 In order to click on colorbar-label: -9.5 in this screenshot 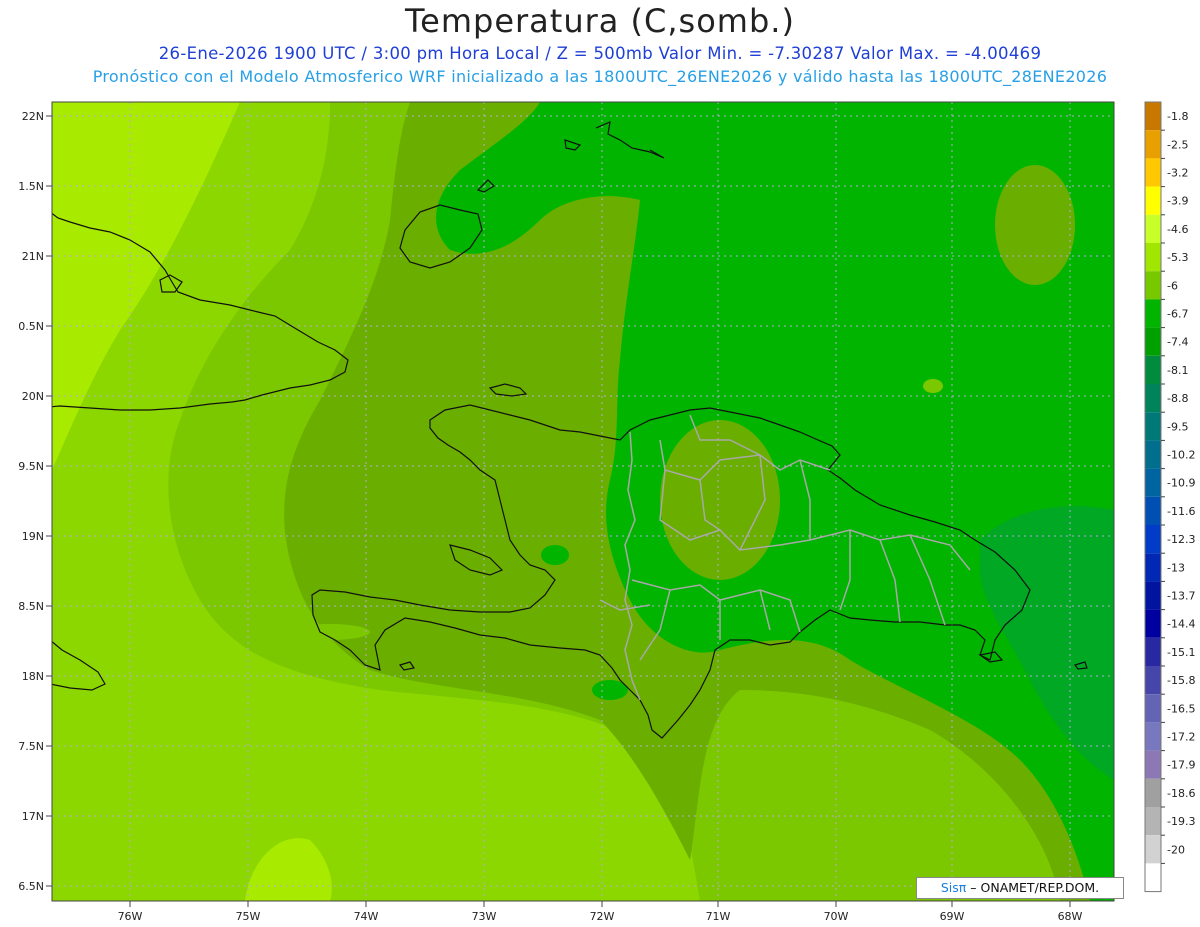, I will do `click(1177, 426)`.